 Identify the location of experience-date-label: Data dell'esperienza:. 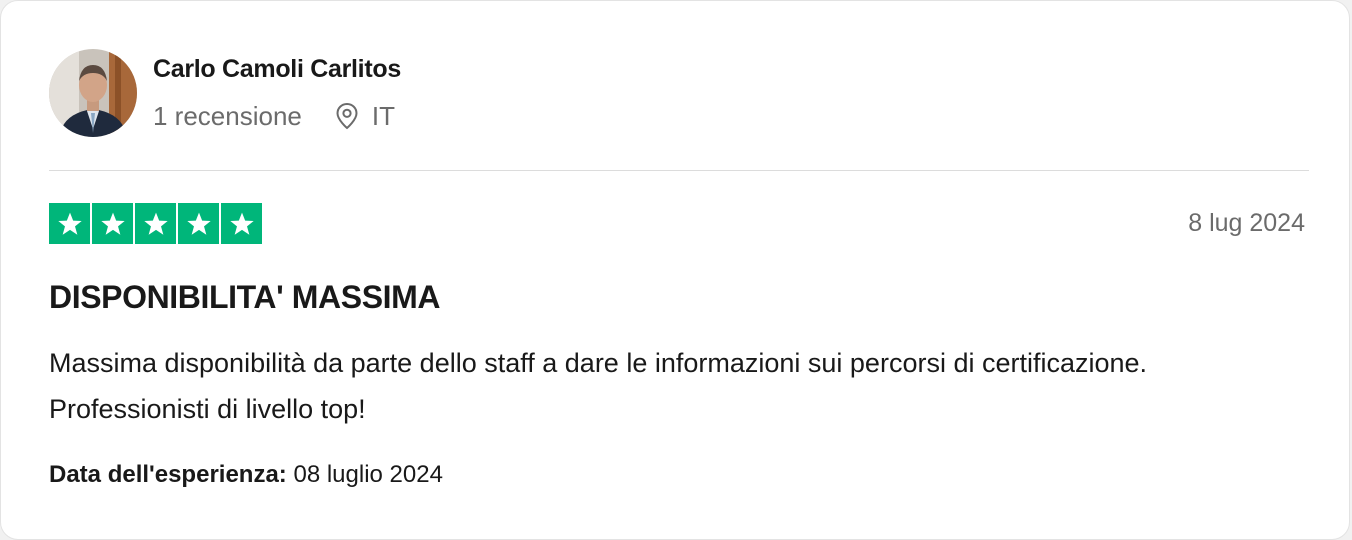
(168, 474).